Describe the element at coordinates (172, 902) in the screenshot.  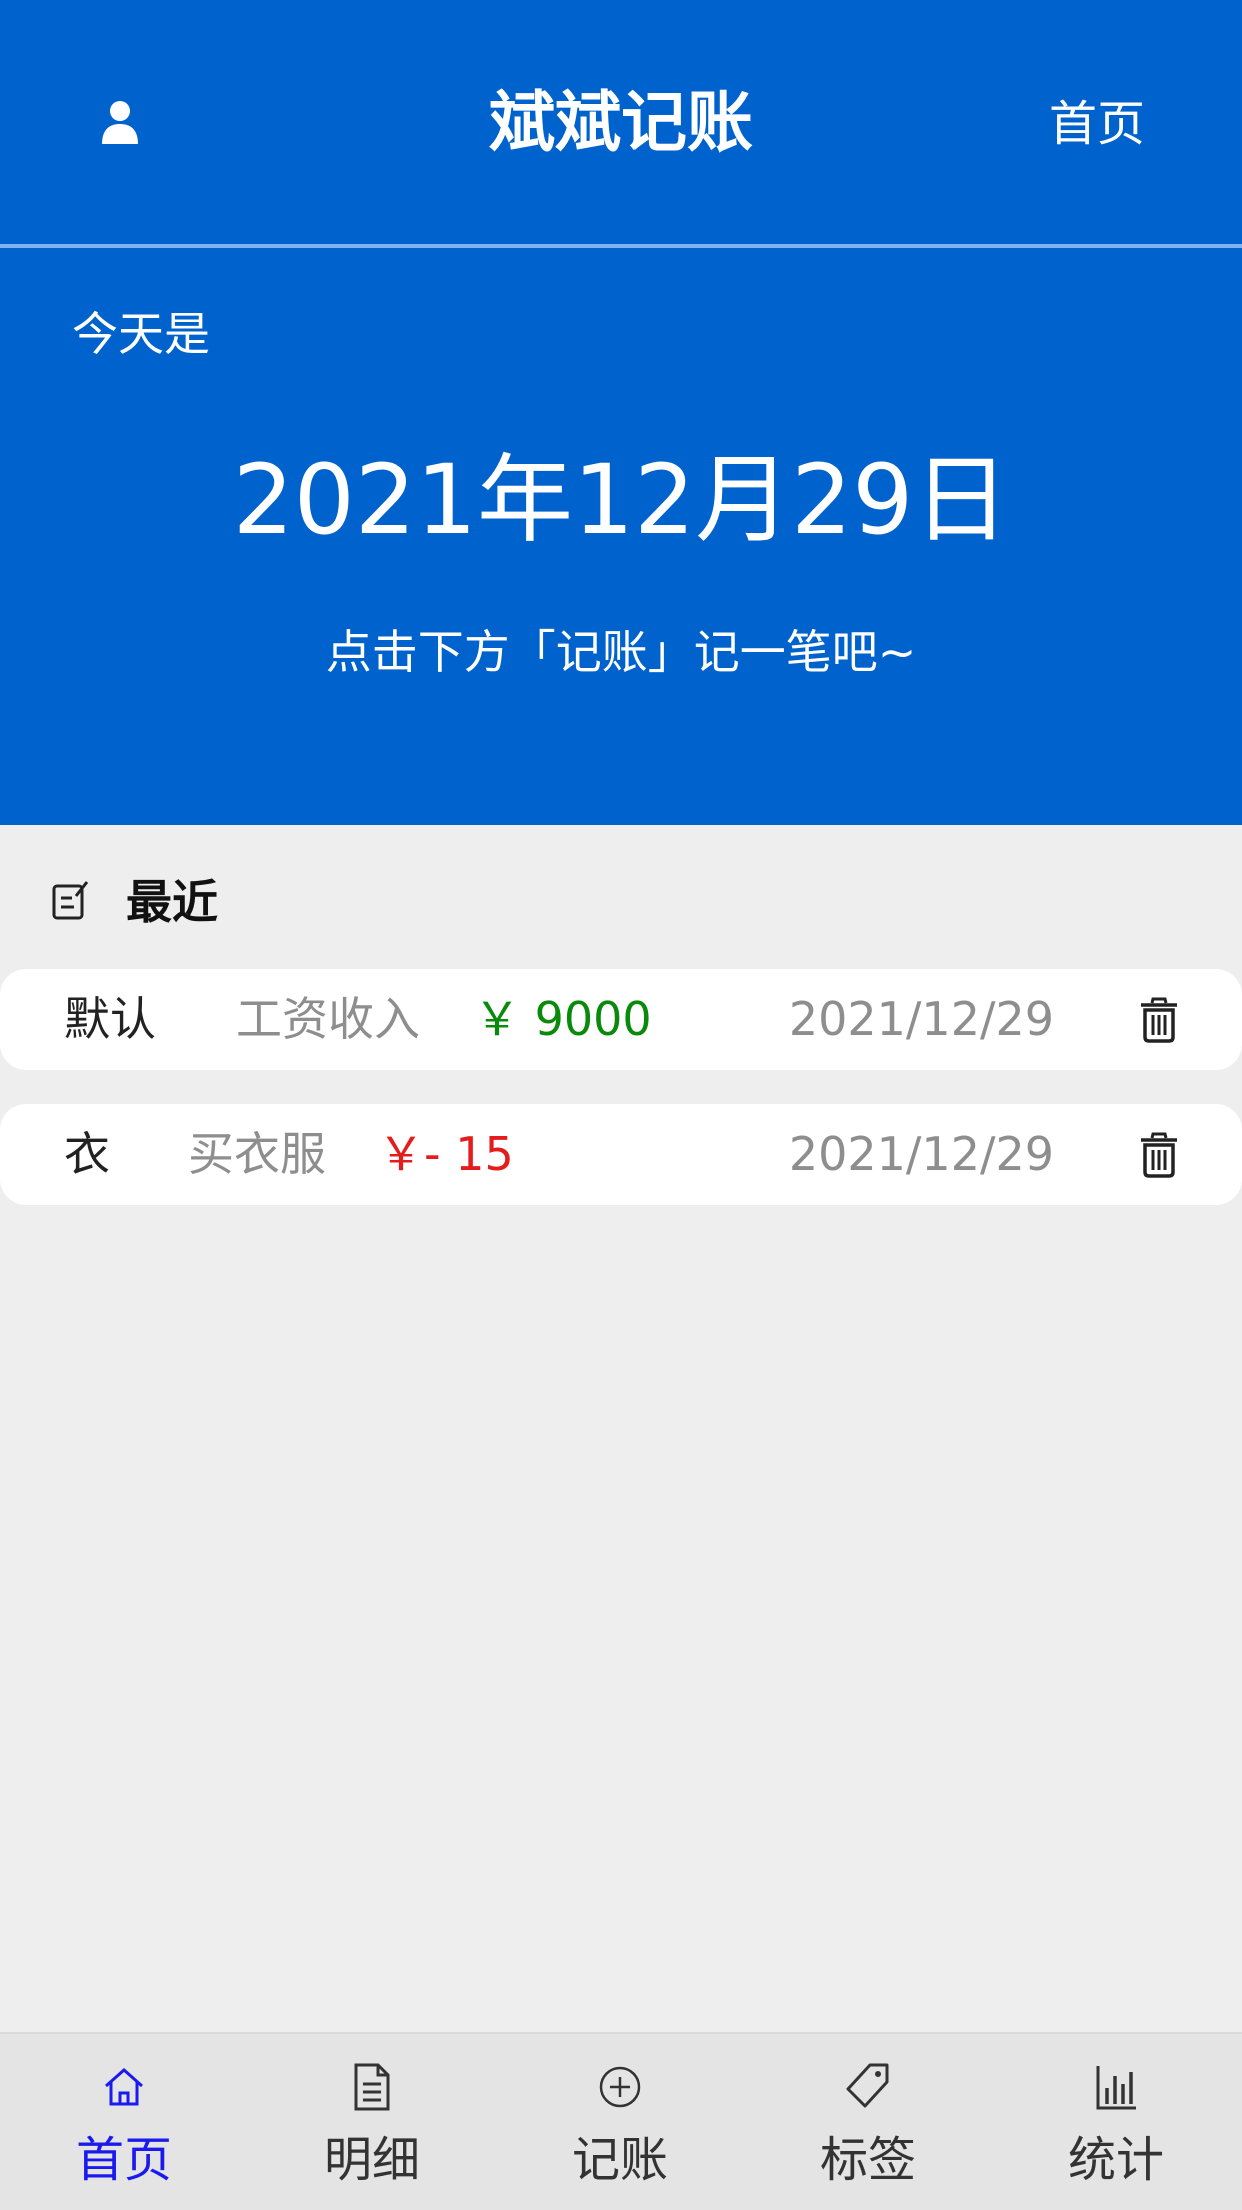
I see `recent-label: 最近` at that location.